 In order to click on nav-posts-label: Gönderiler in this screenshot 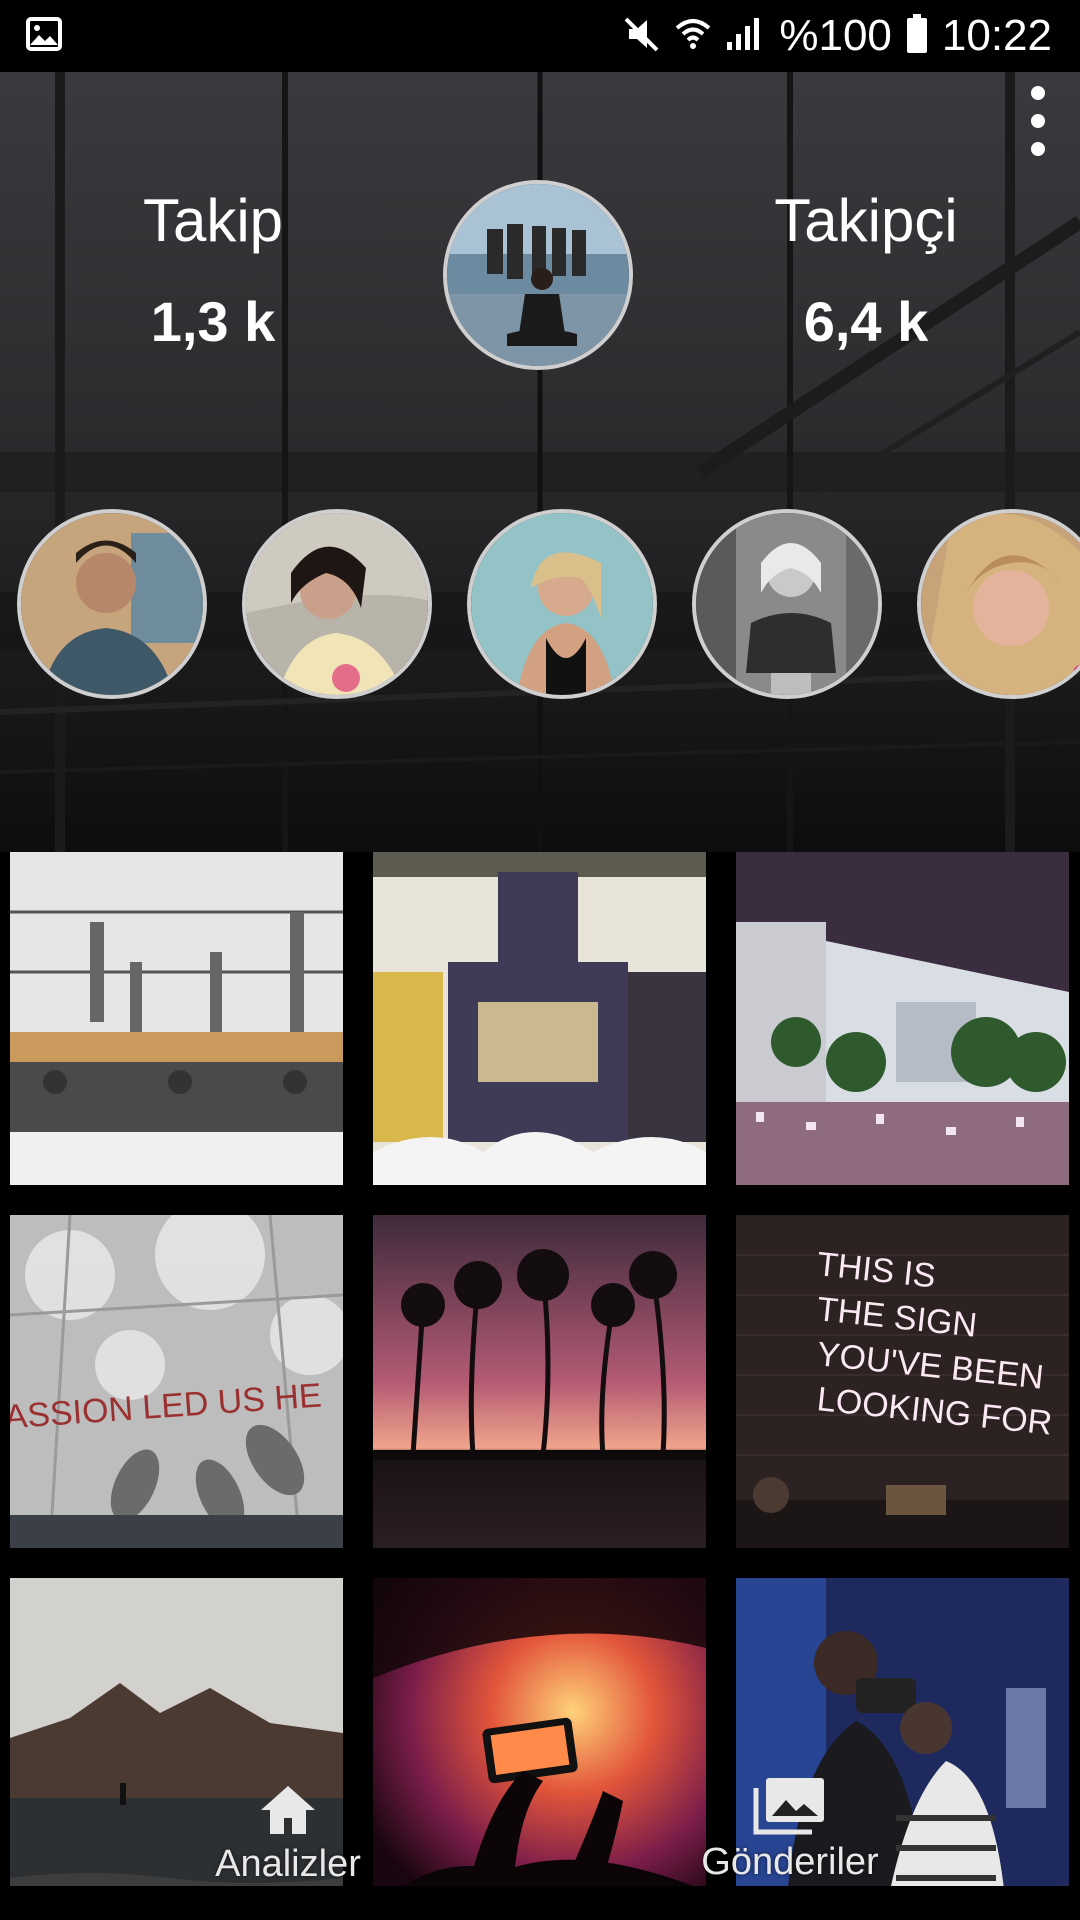, I will do `click(790, 1862)`.